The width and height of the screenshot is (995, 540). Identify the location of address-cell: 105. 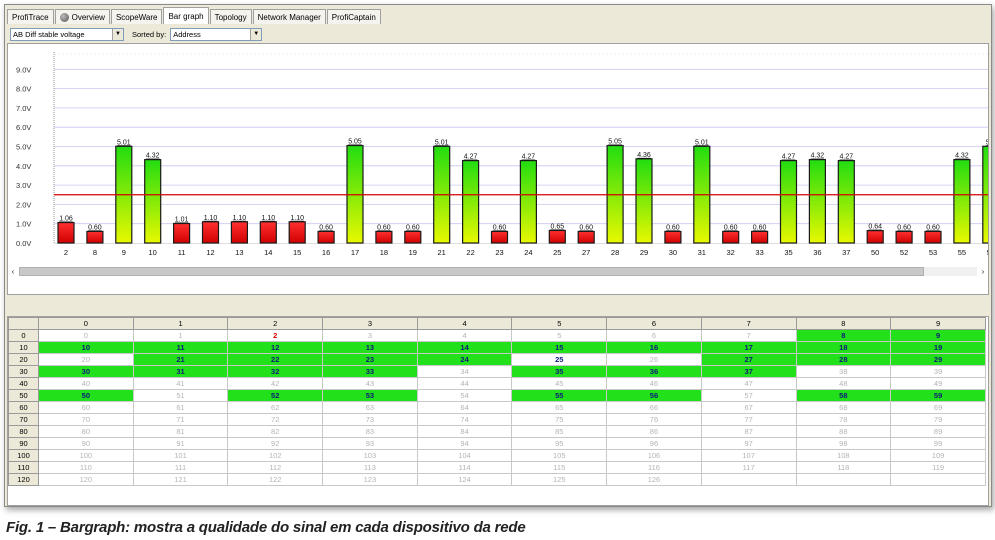
(559, 455).